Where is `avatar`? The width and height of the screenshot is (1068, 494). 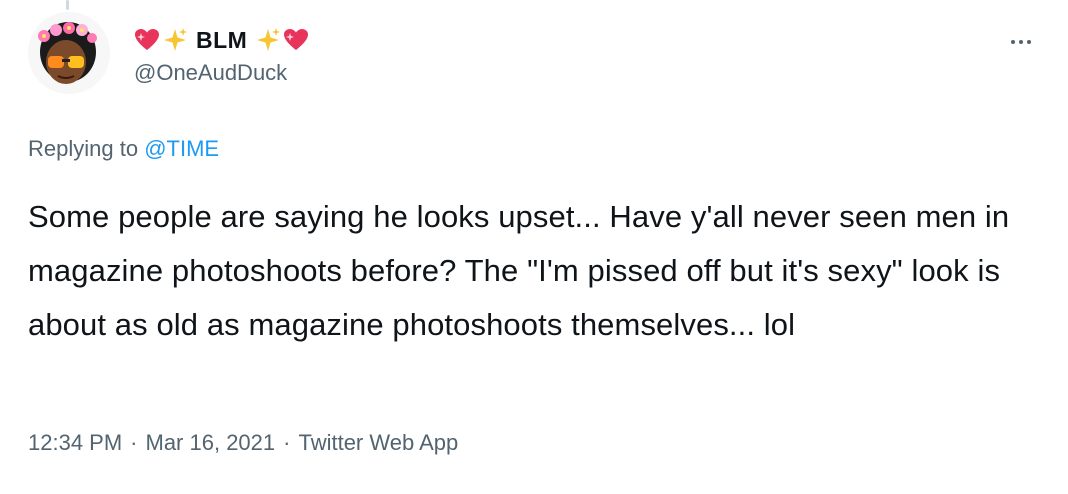 avatar is located at coordinates (69, 53).